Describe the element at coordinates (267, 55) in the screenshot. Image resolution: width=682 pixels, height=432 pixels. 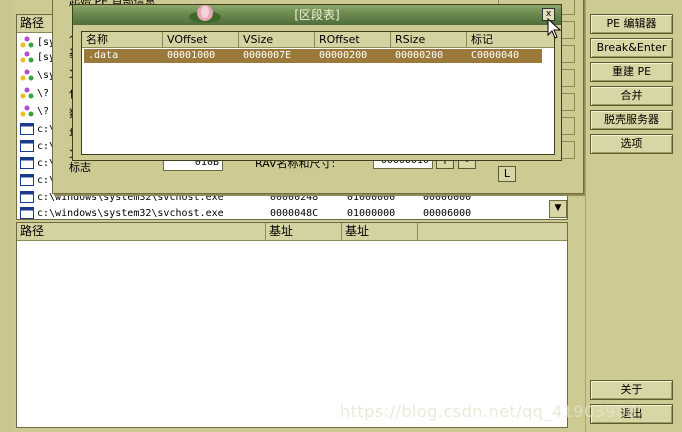
I see `section-vsize: 0000007E` at that location.